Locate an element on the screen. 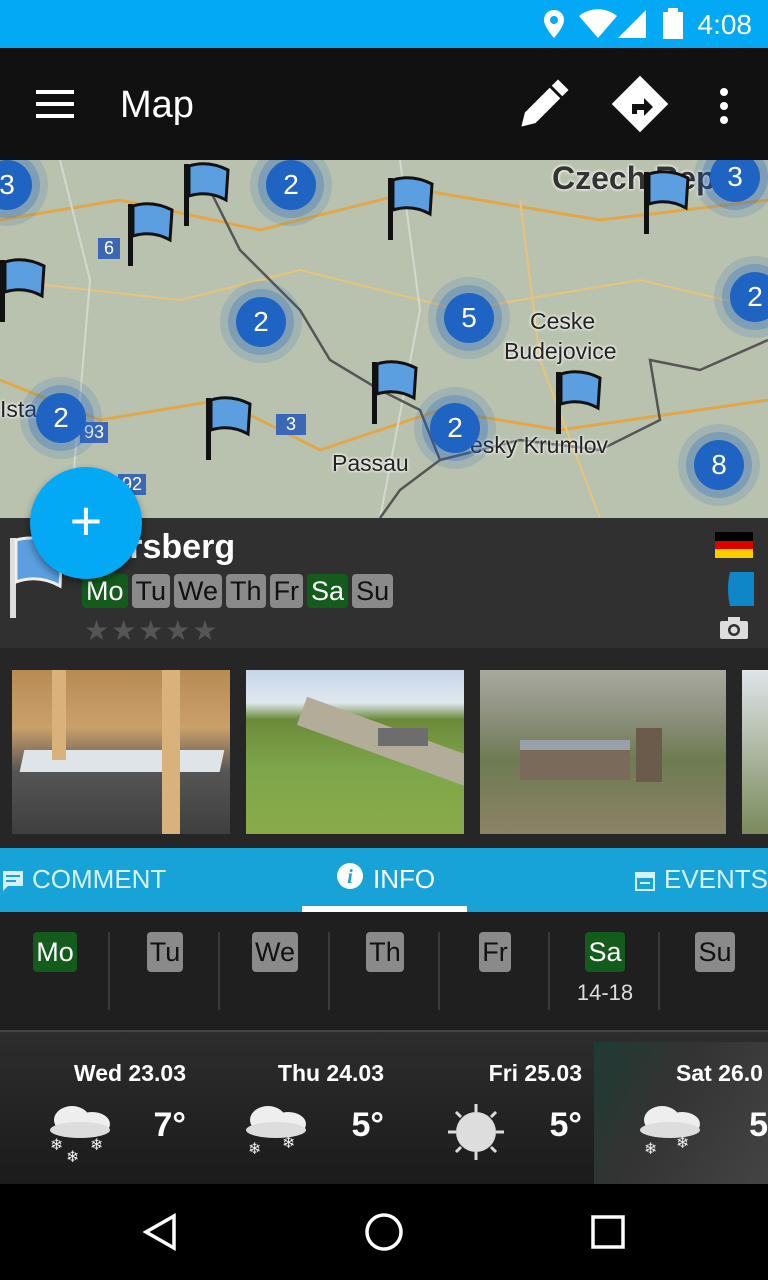 The image size is (768, 1280). svg-text: i is located at coordinates (350, 877).